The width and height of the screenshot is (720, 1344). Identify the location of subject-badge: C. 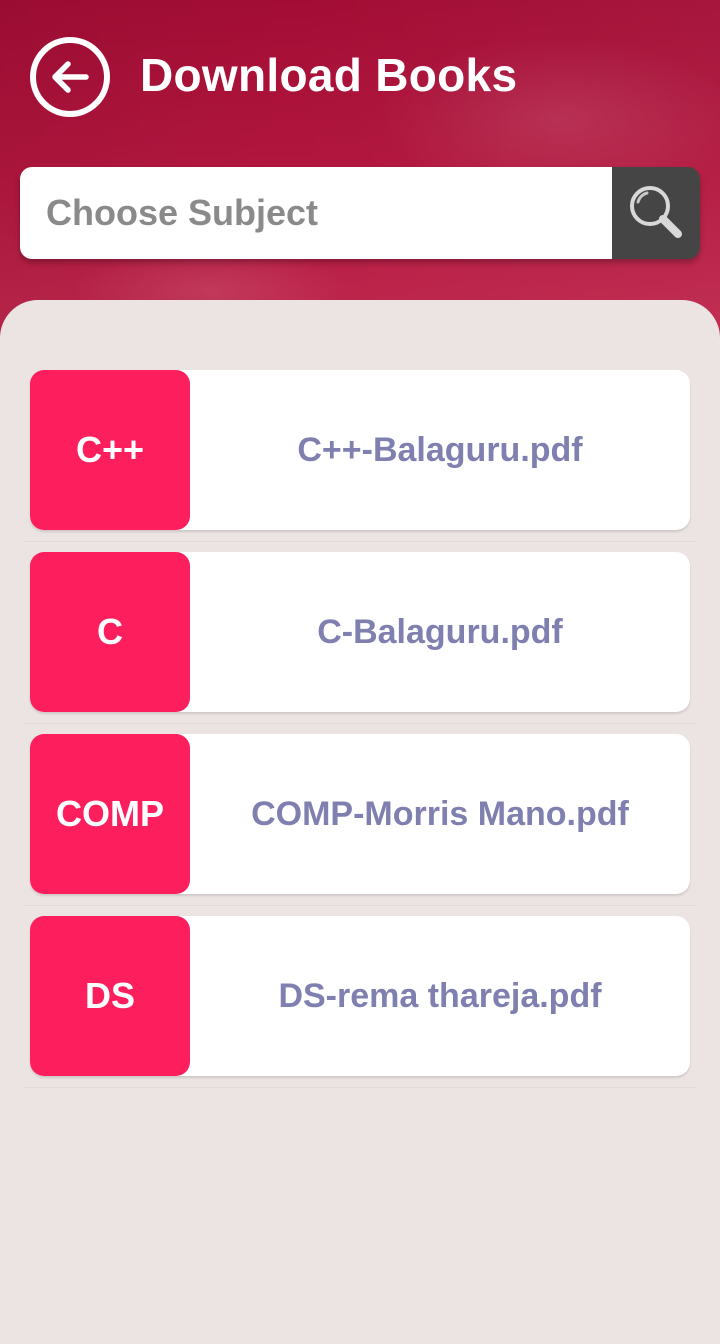
(110, 632).